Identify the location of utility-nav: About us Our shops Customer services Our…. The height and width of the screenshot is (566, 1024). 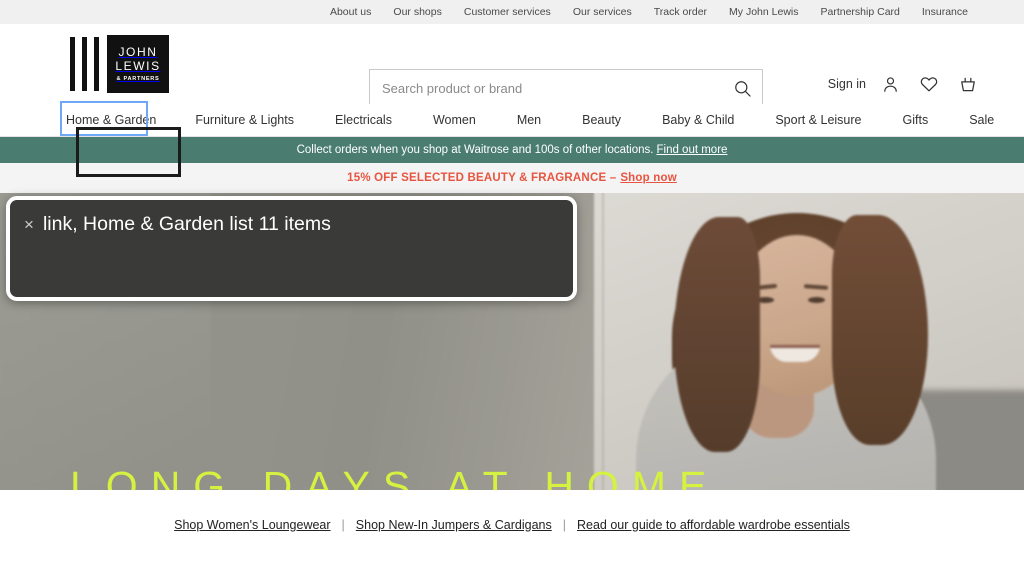
(512, 12).